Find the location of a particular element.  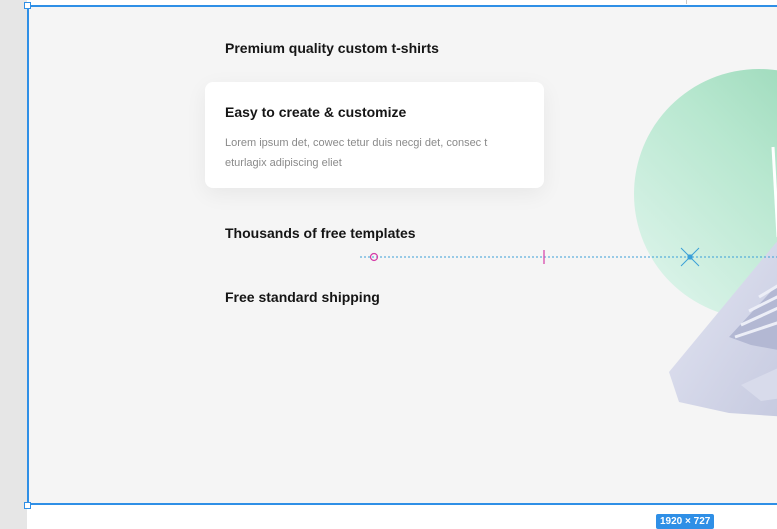

feature-title-customize: Easy to create & customize is located at coordinates (316, 112).